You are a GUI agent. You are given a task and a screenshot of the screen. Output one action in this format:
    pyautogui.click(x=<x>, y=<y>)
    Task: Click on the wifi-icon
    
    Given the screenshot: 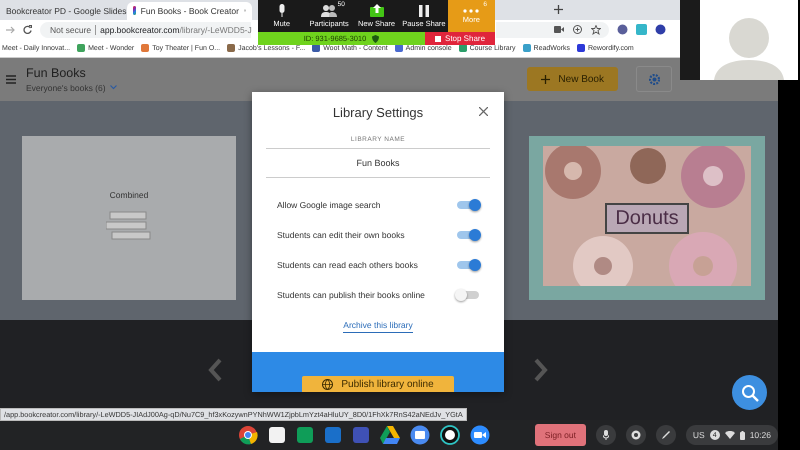 What is the action you would take?
    pyautogui.click(x=729, y=435)
    